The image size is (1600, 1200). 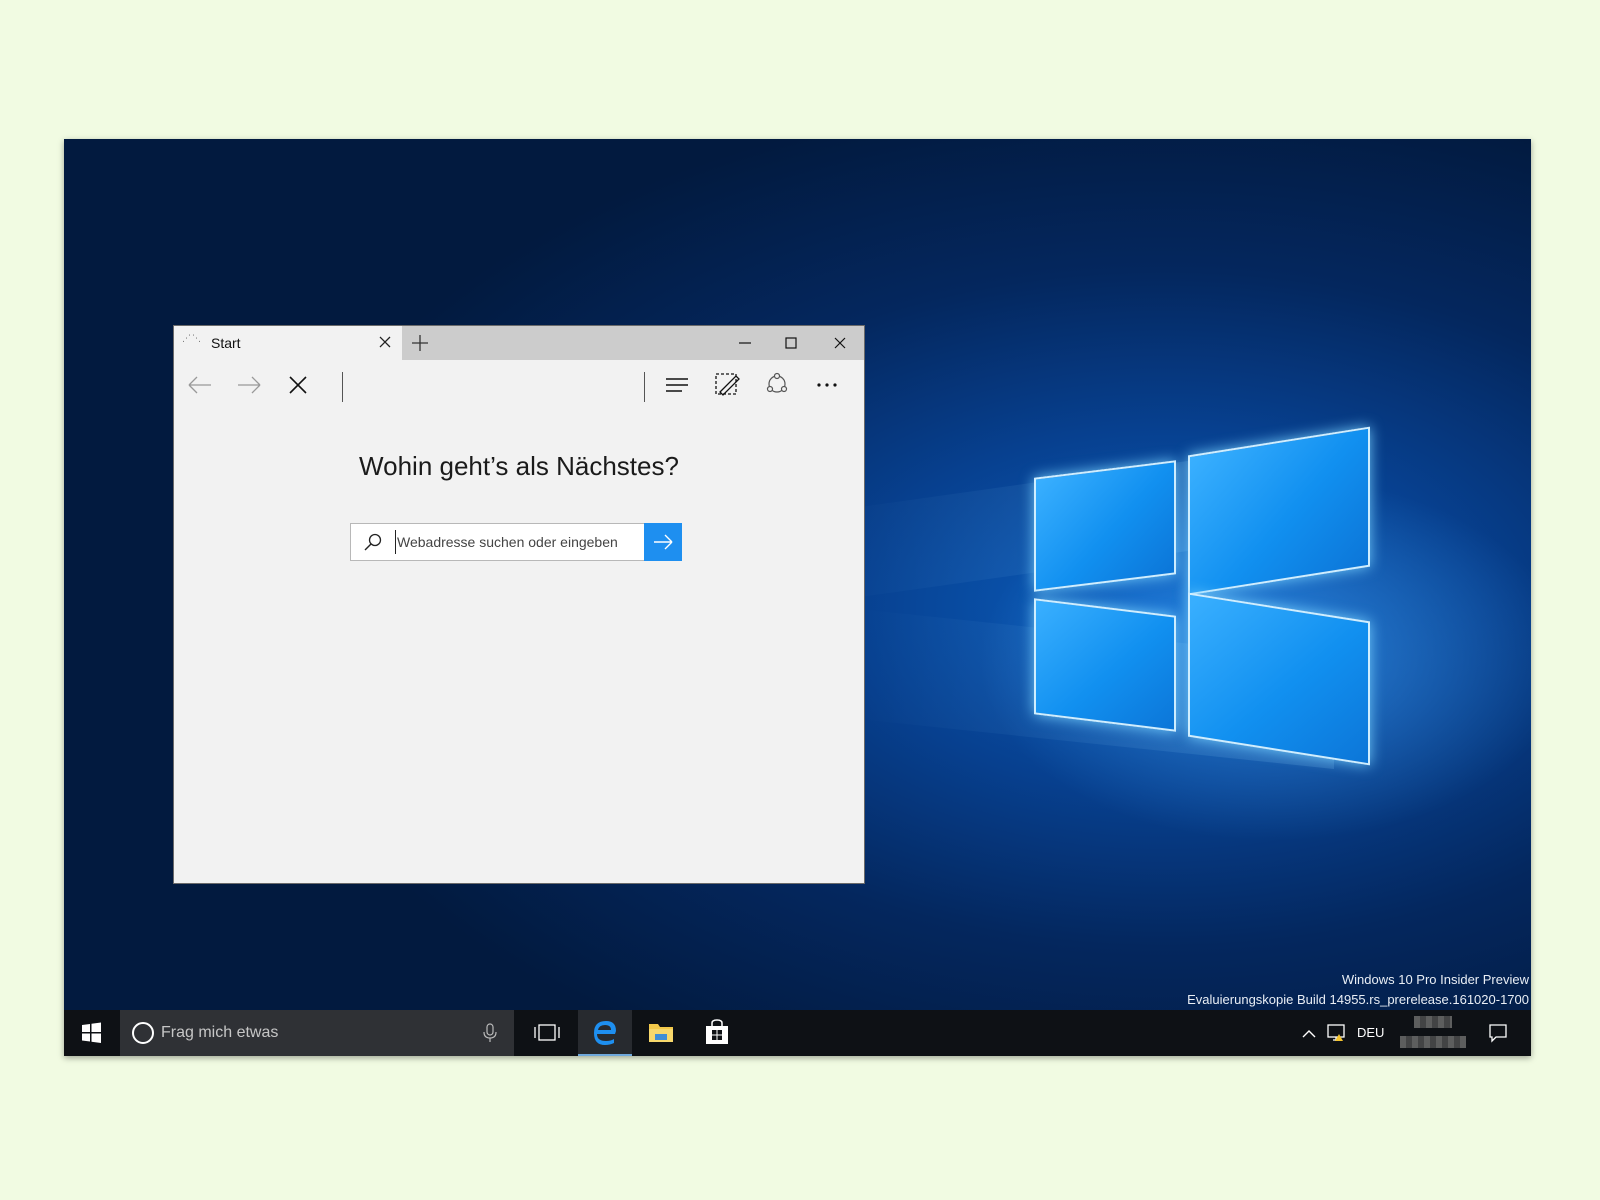 What do you see at coordinates (791, 343) in the screenshot?
I see `maximize-button` at bounding box center [791, 343].